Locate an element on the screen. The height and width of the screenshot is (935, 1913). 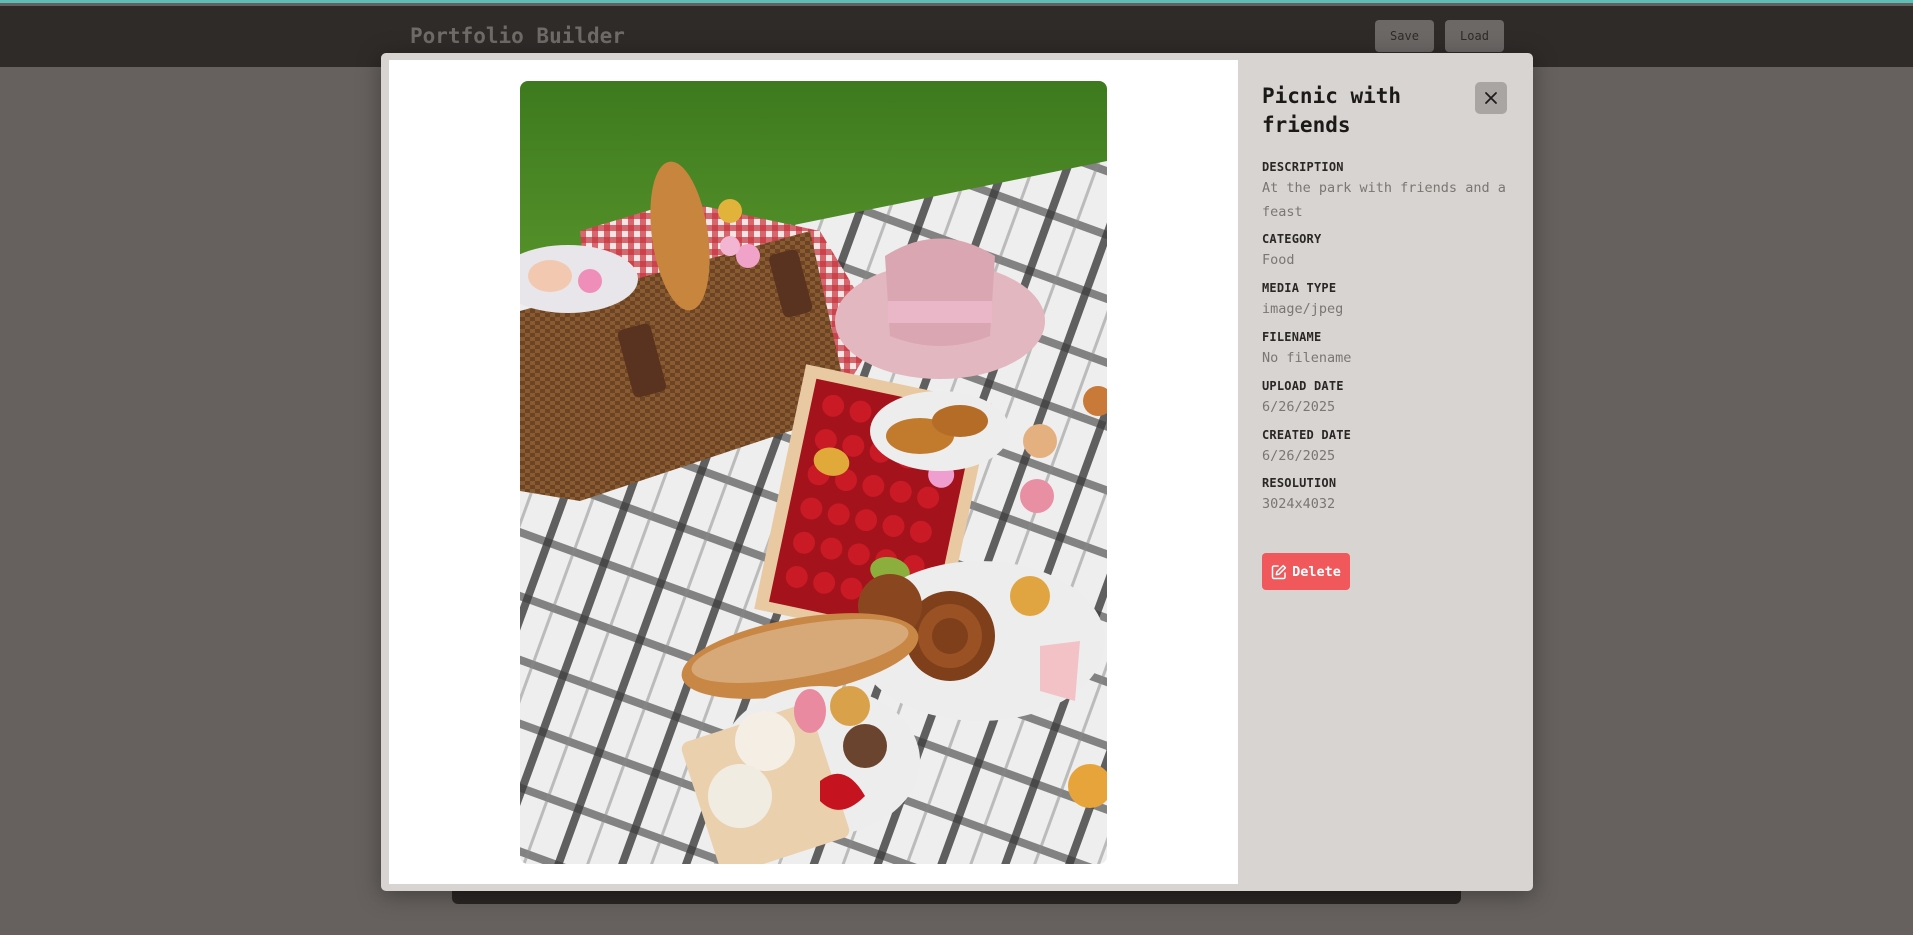
field-value-filename: No filename is located at coordinates (1307, 358).